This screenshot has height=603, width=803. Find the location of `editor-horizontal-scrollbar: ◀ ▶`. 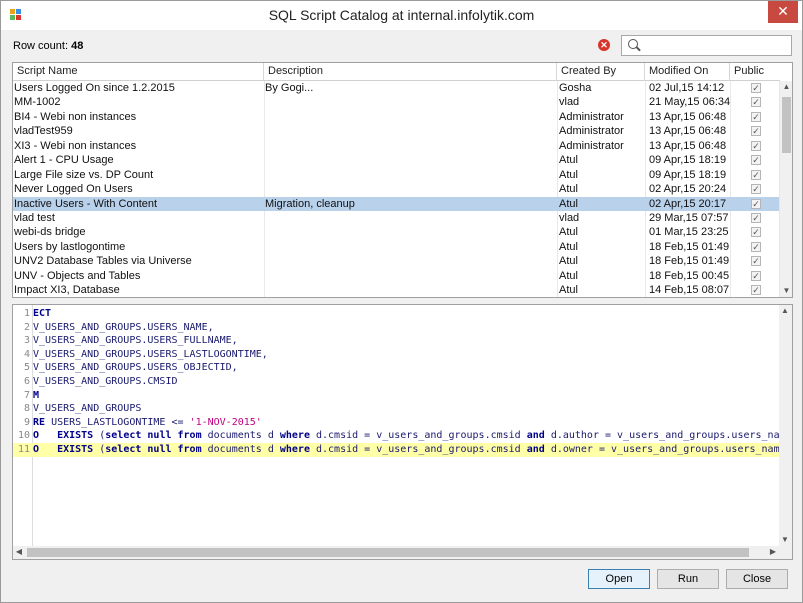

editor-horizontal-scrollbar: ◀ ▶ is located at coordinates (396, 552).